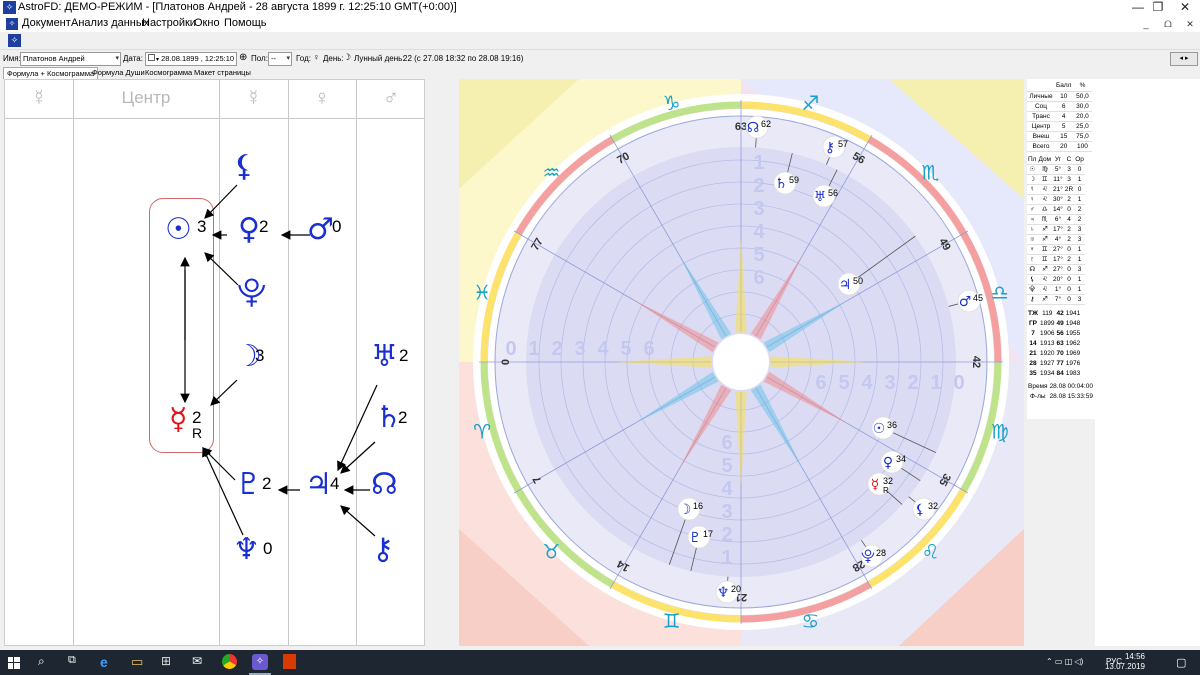  Describe the element at coordinates (384, 356) in the screenshot. I see `uranus-glyph: ♅` at that location.